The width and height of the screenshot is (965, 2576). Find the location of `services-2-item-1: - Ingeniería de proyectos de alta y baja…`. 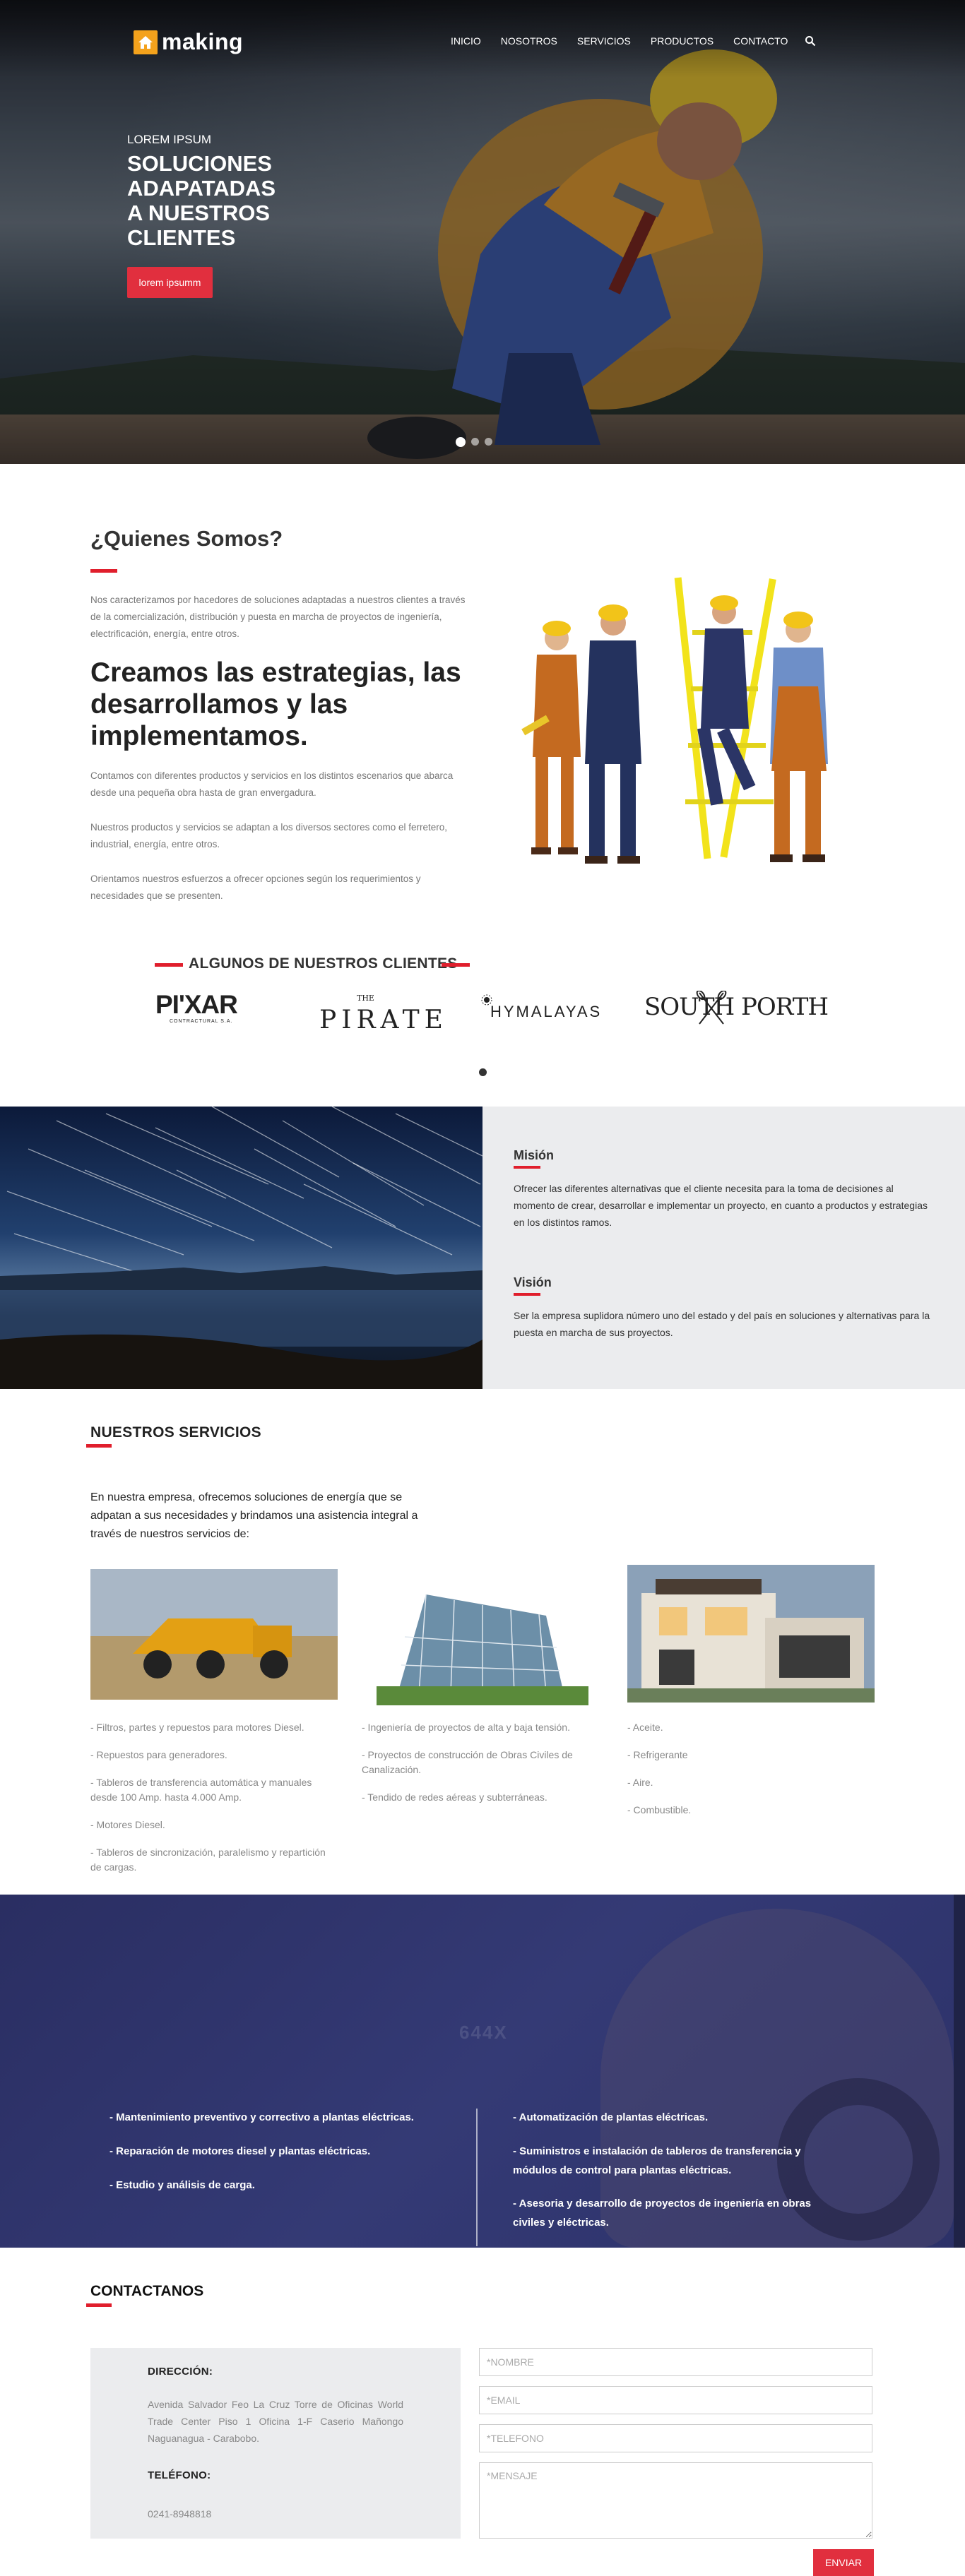

services-2-item-1: - Ingeniería de proyectos de alta y baja… is located at coordinates (466, 1727).